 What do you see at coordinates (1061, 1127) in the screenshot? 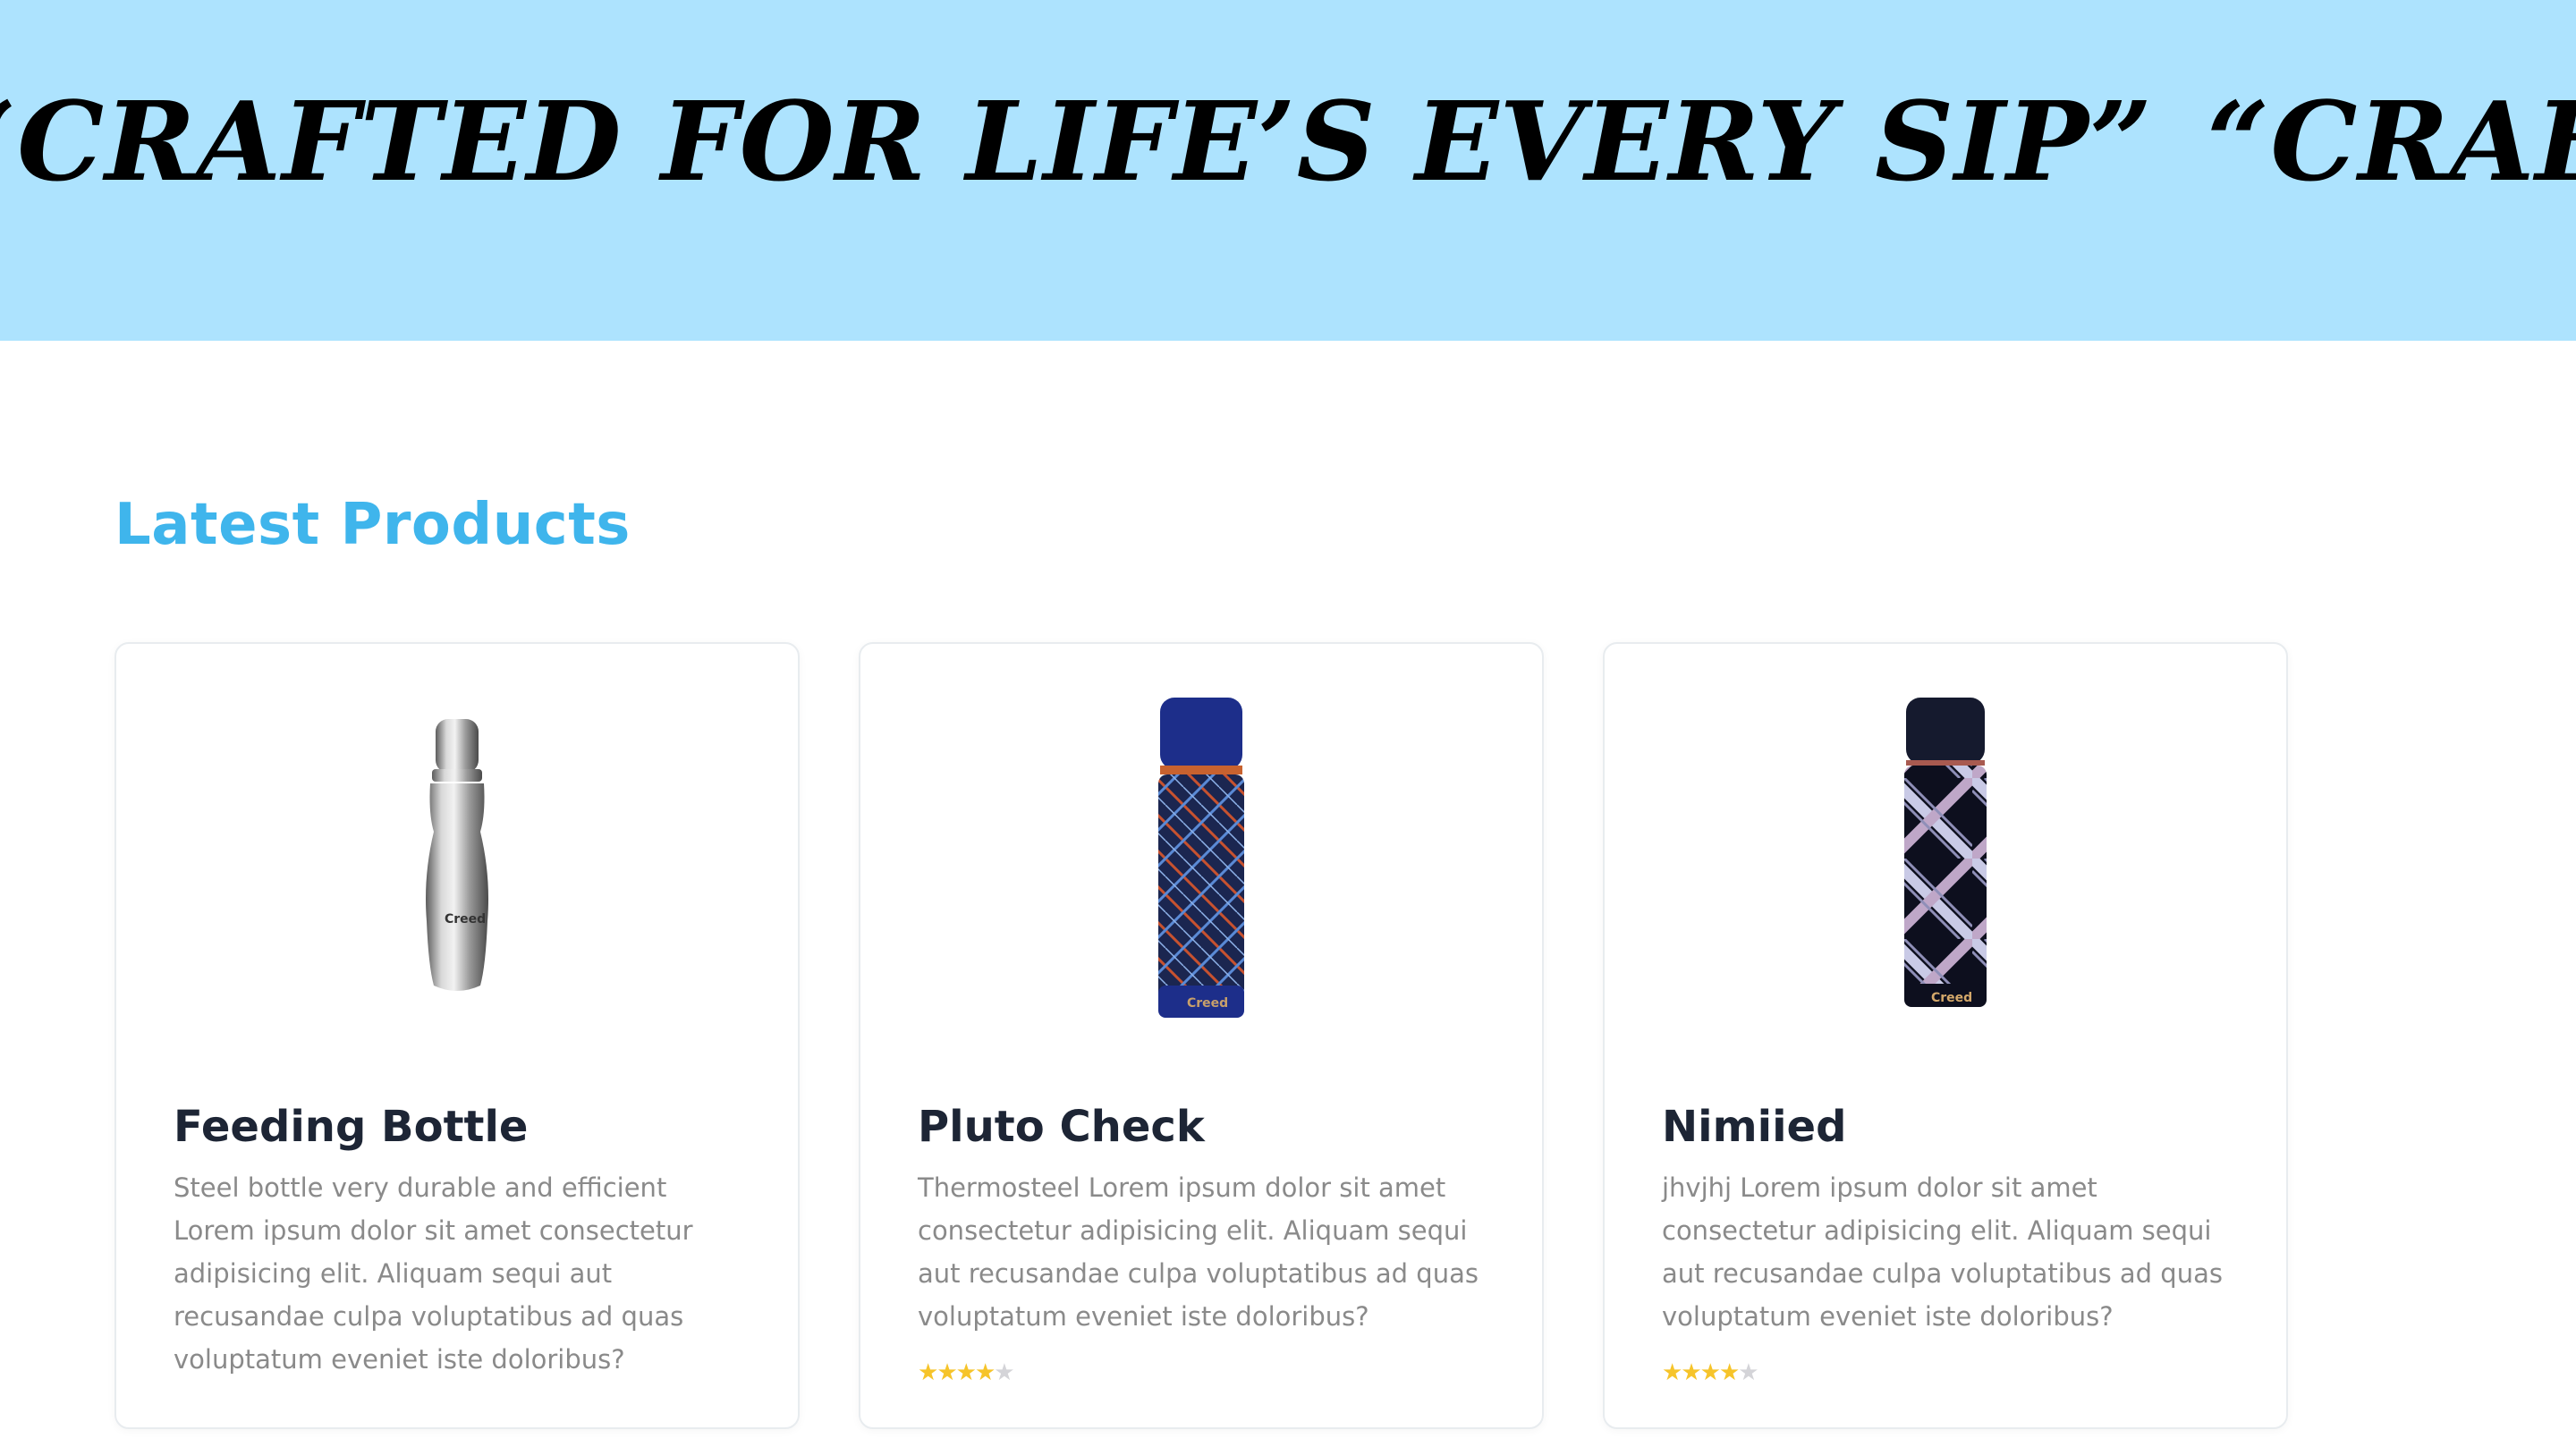
I see `product-title: Pluto Check` at bounding box center [1061, 1127].